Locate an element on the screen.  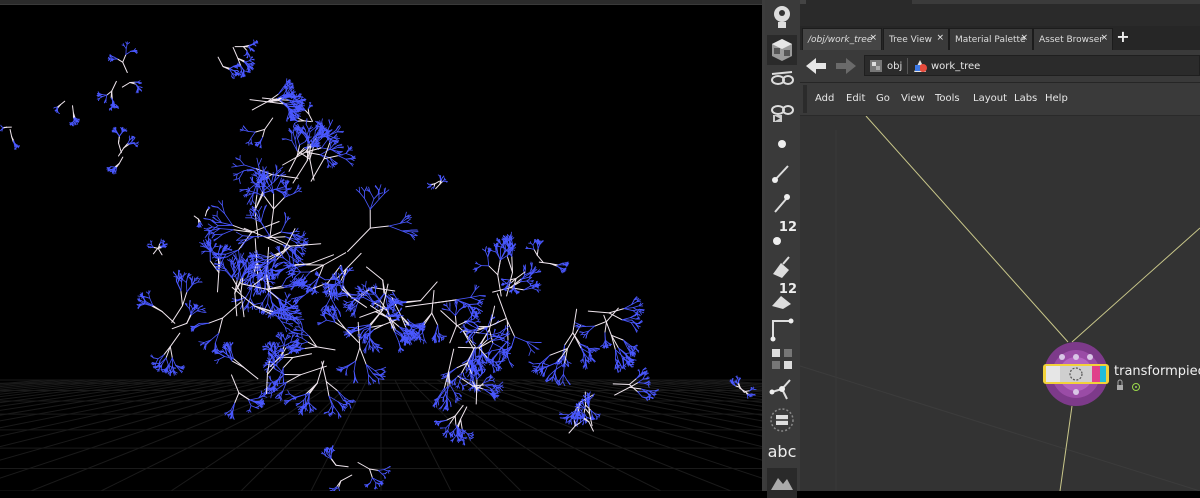
paint-tool-icon is located at coordinates (782, 267).